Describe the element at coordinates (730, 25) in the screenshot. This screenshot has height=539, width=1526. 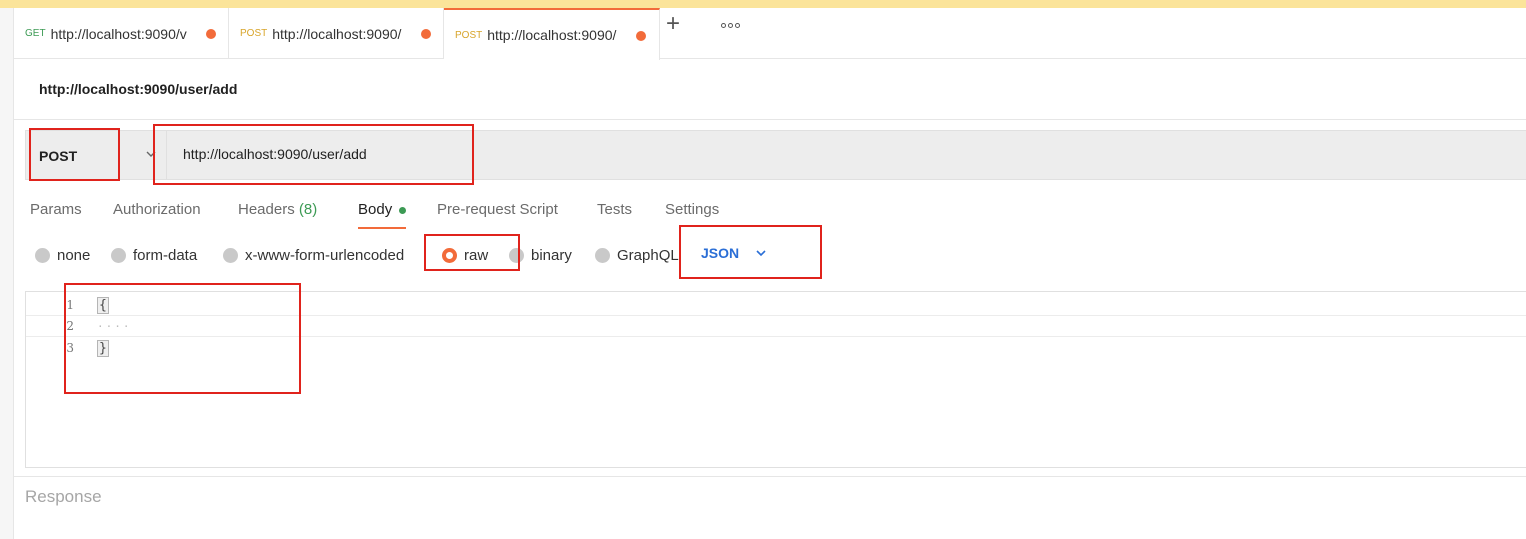
I see `more-options-icon` at that location.